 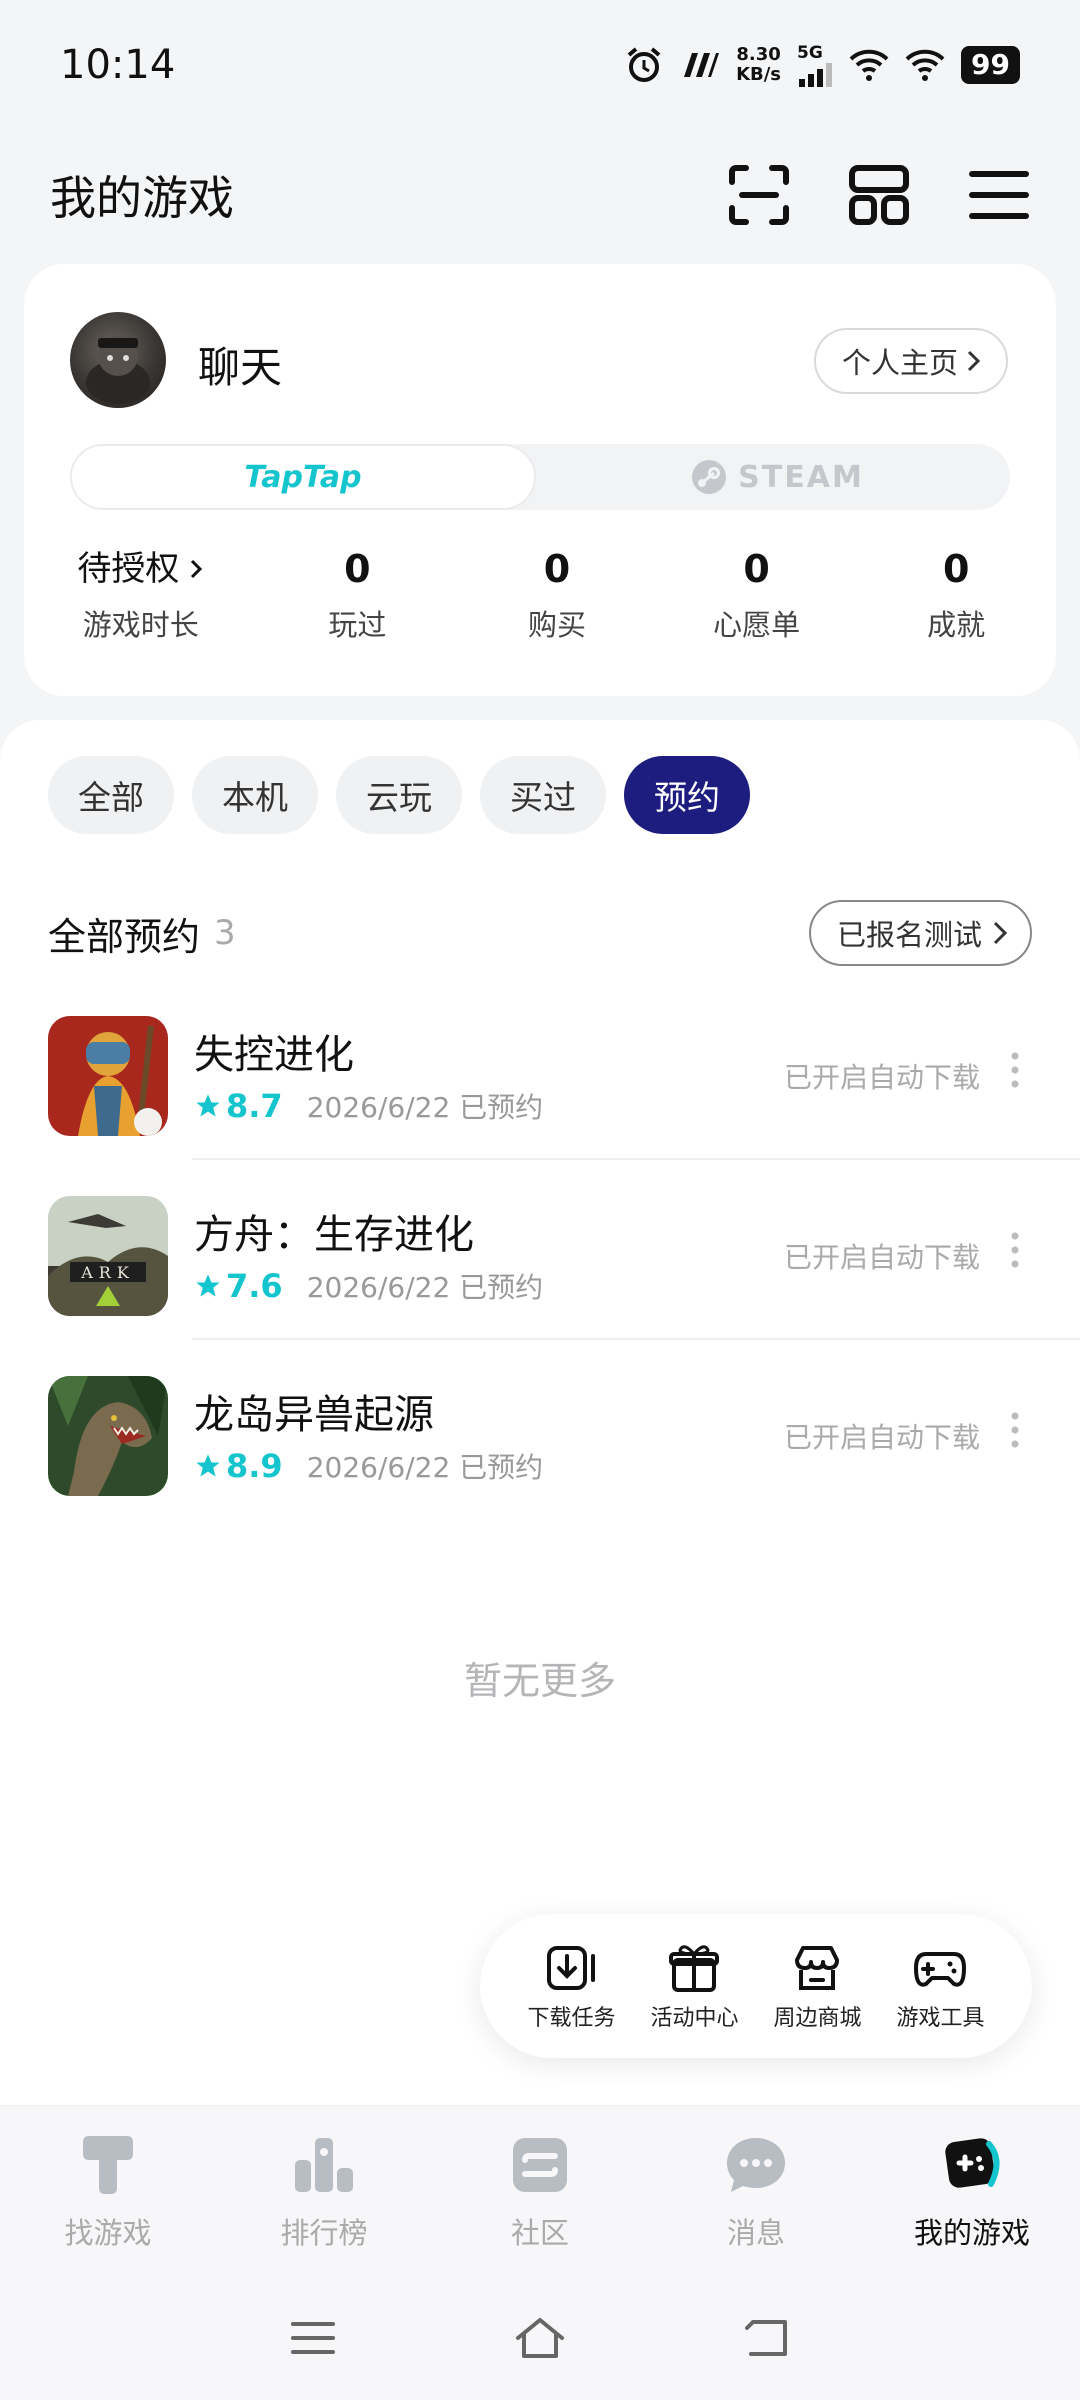 I want to click on tab-label: 我的游戏, so click(x=971, y=2233).